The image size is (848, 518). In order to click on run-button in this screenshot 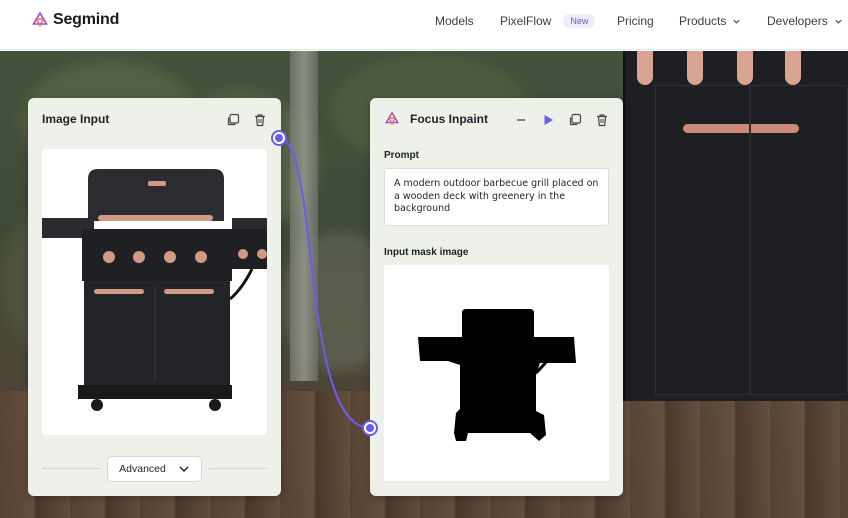, I will do `click(548, 120)`.